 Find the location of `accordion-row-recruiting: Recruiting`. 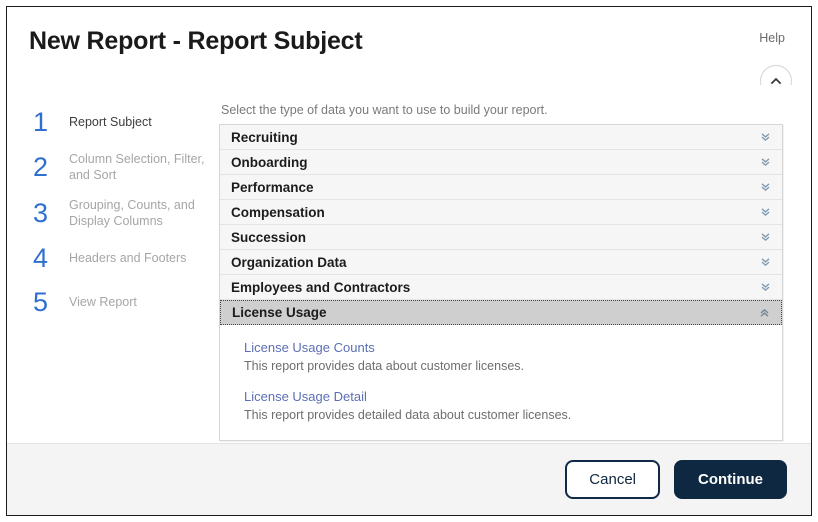

accordion-row-recruiting: Recruiting is located at coordinates (501, 137).